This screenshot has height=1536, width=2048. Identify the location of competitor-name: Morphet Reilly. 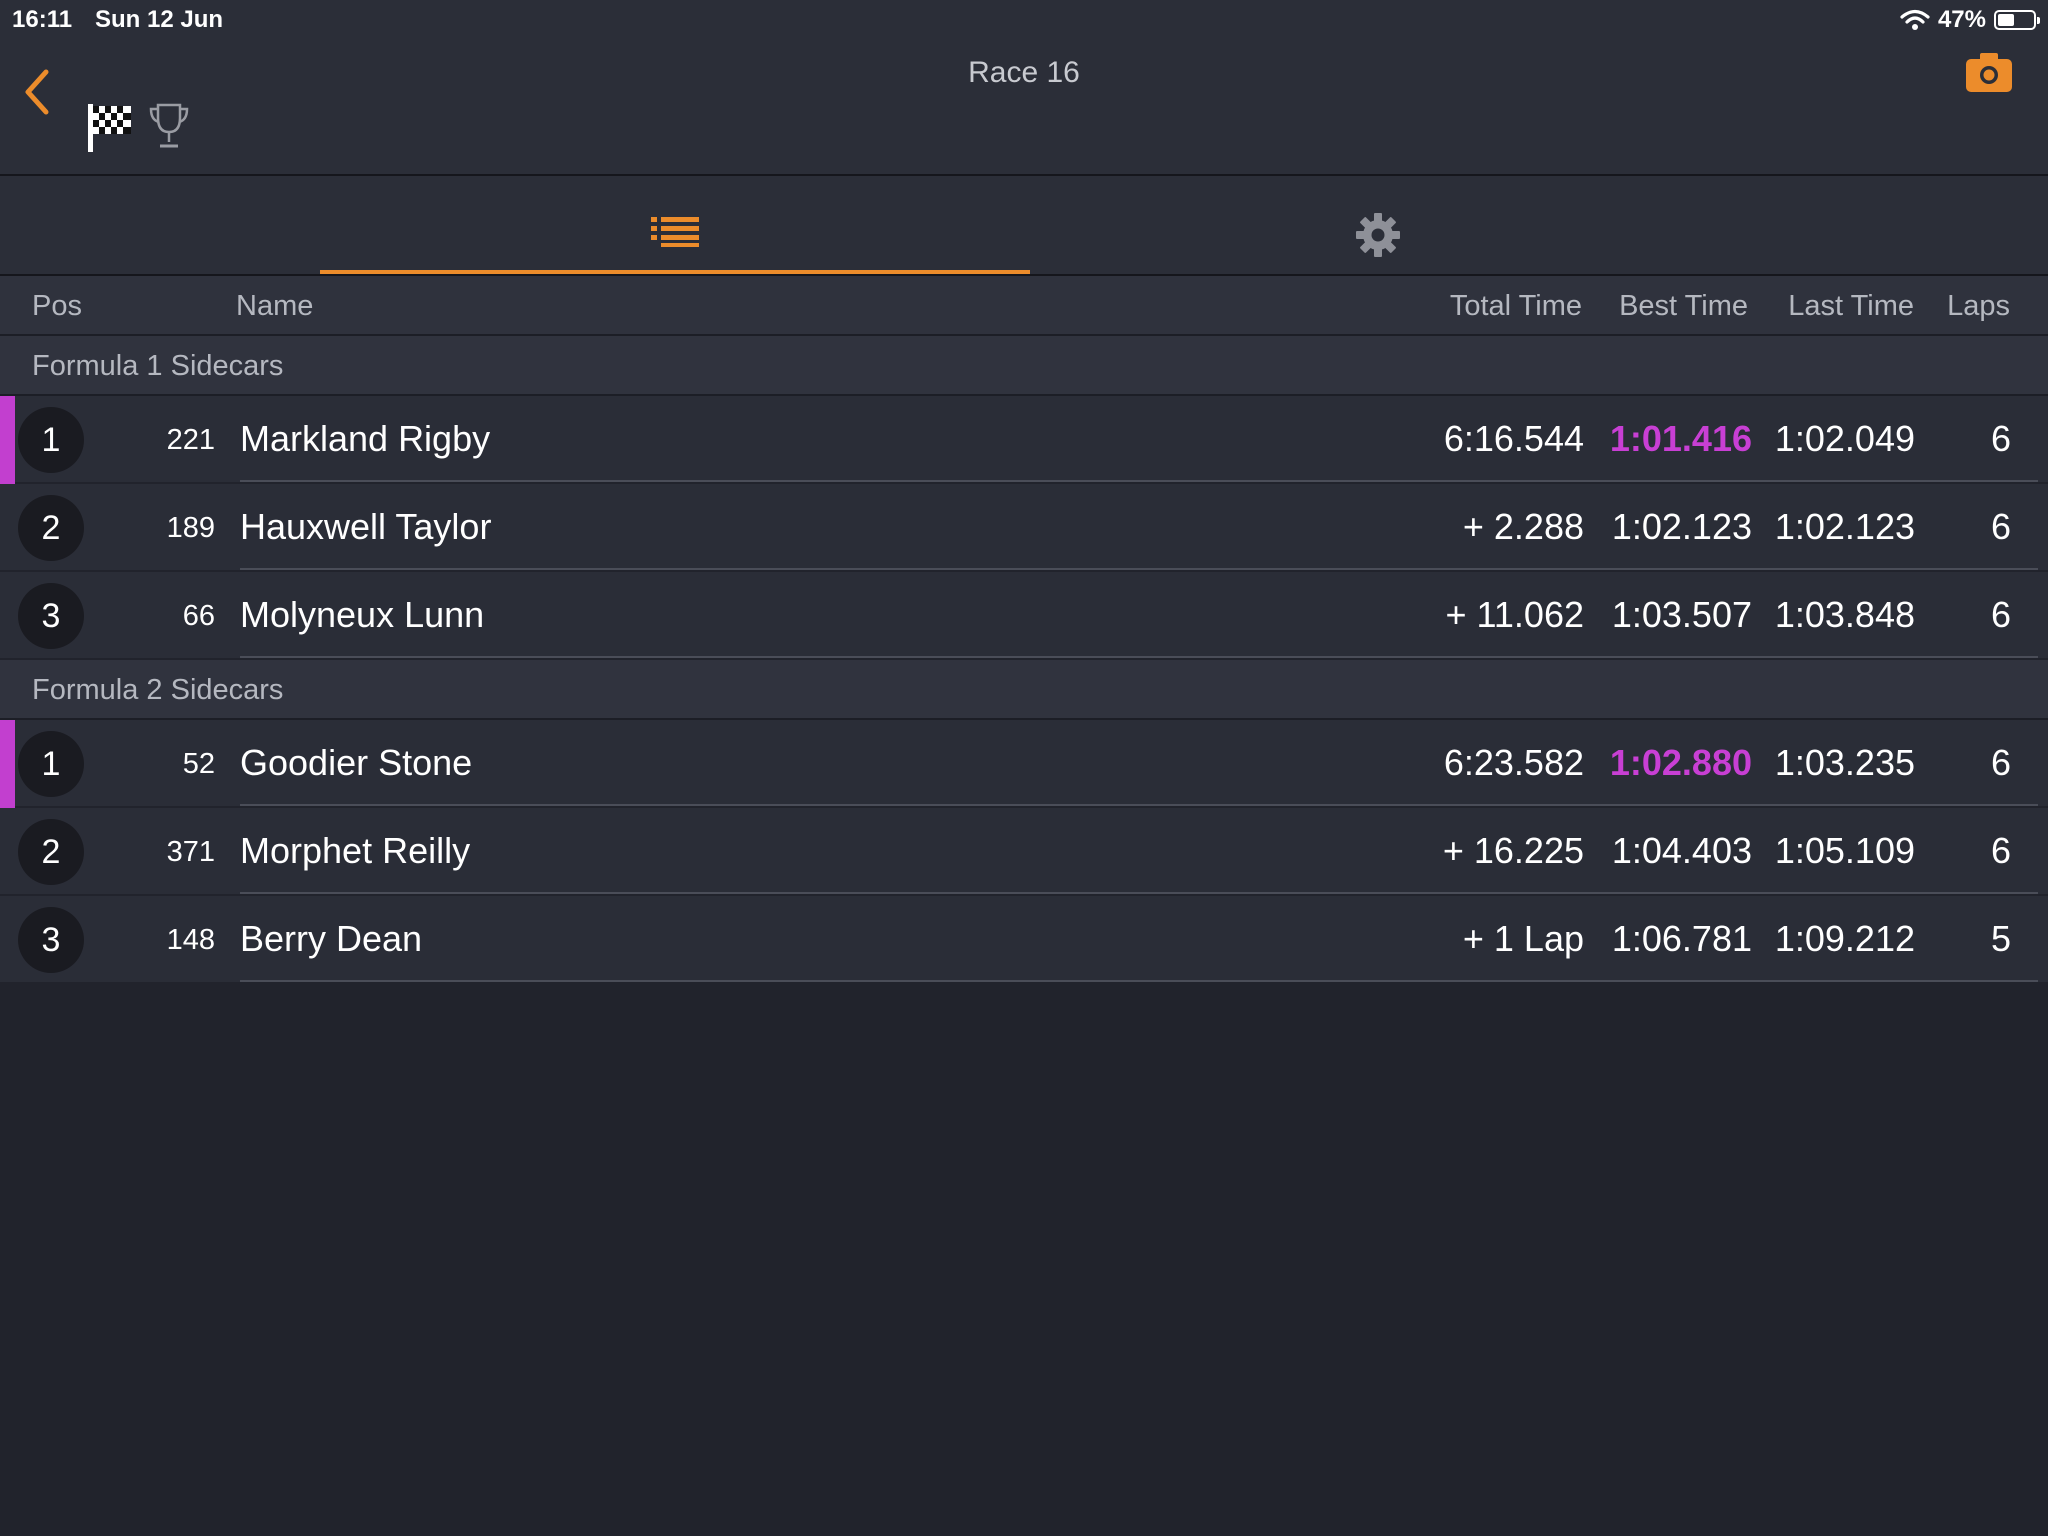
(355, 850).